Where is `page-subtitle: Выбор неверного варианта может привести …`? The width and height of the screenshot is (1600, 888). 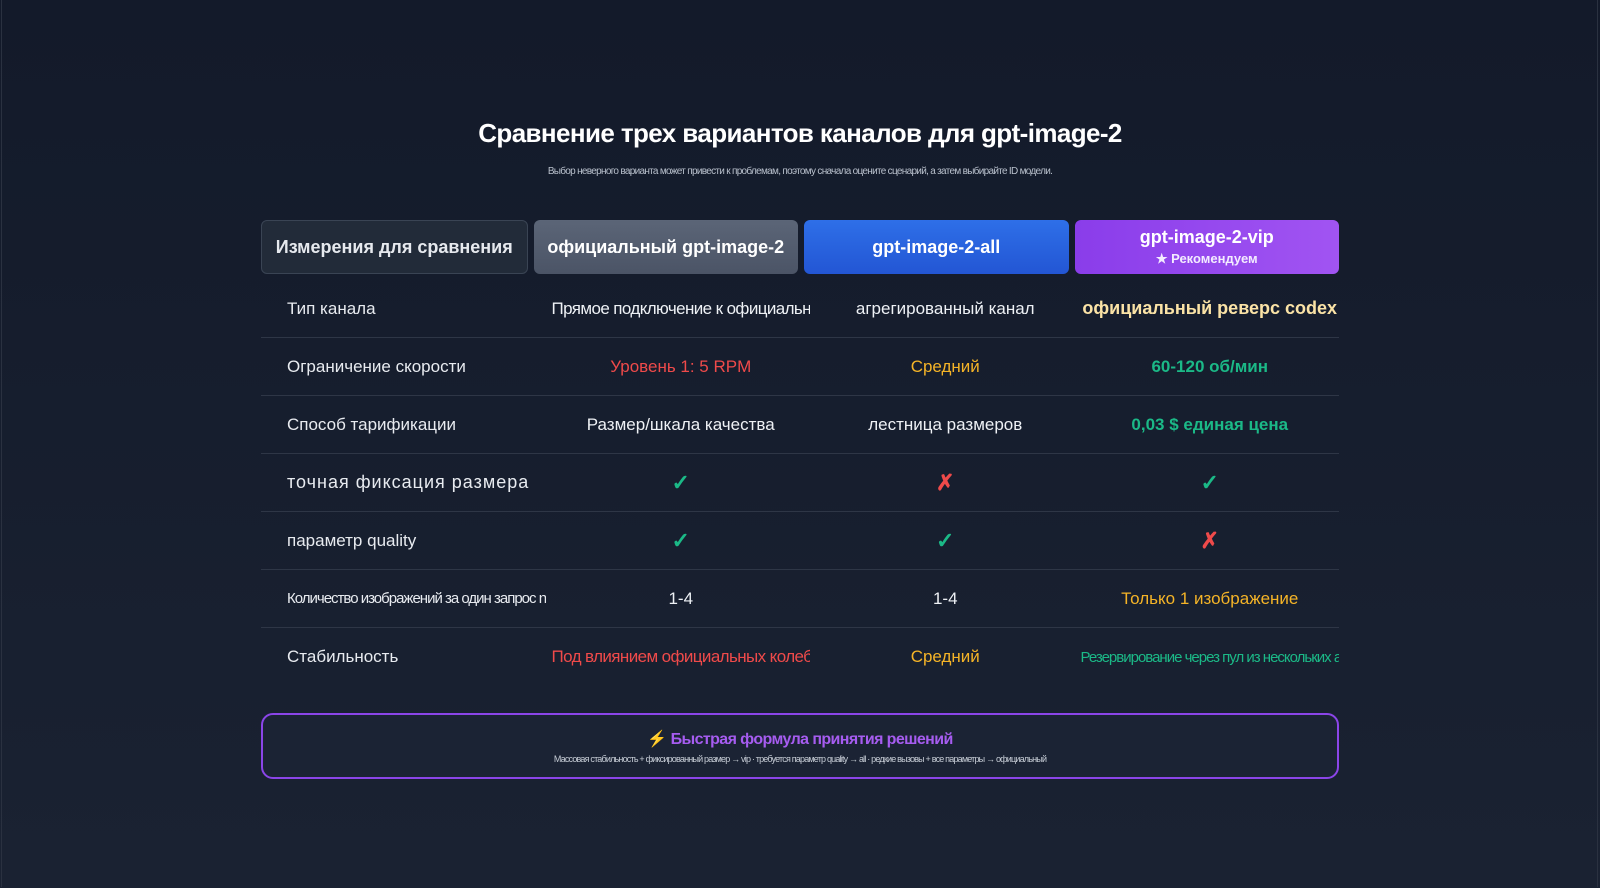 page-subtitle: Выбор неверного варианта может привести … is located at coordinates (800, 171).